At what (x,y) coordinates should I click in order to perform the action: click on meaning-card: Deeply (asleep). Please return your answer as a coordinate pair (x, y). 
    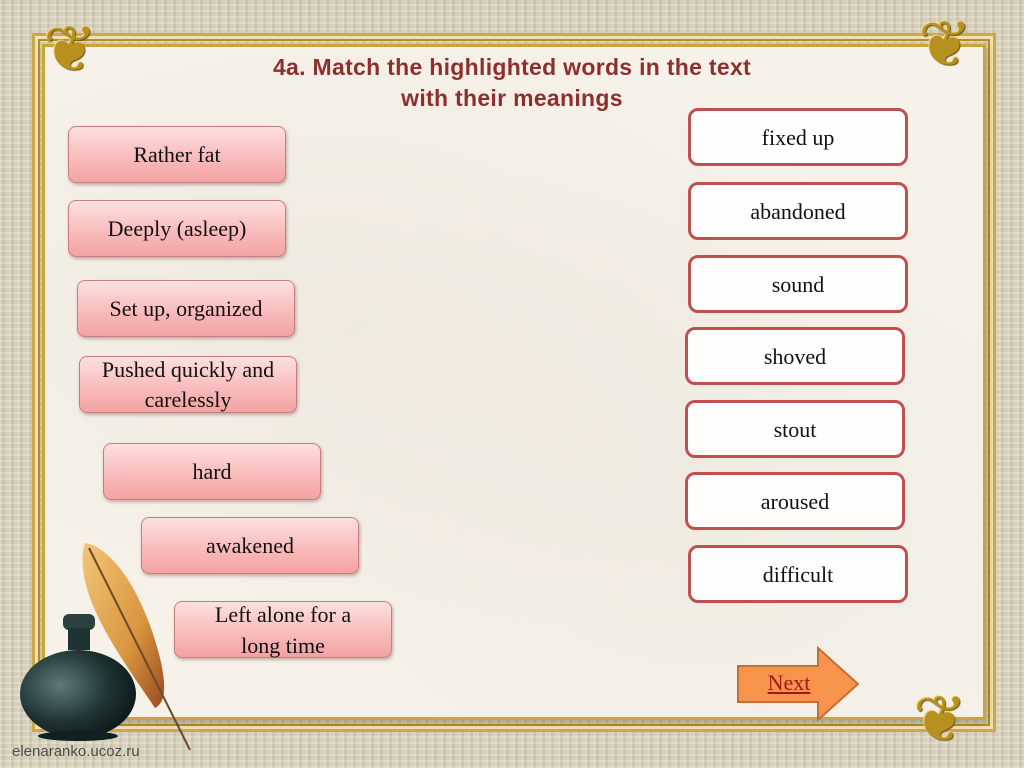
    Looking at the image, I should click on (177, 228).